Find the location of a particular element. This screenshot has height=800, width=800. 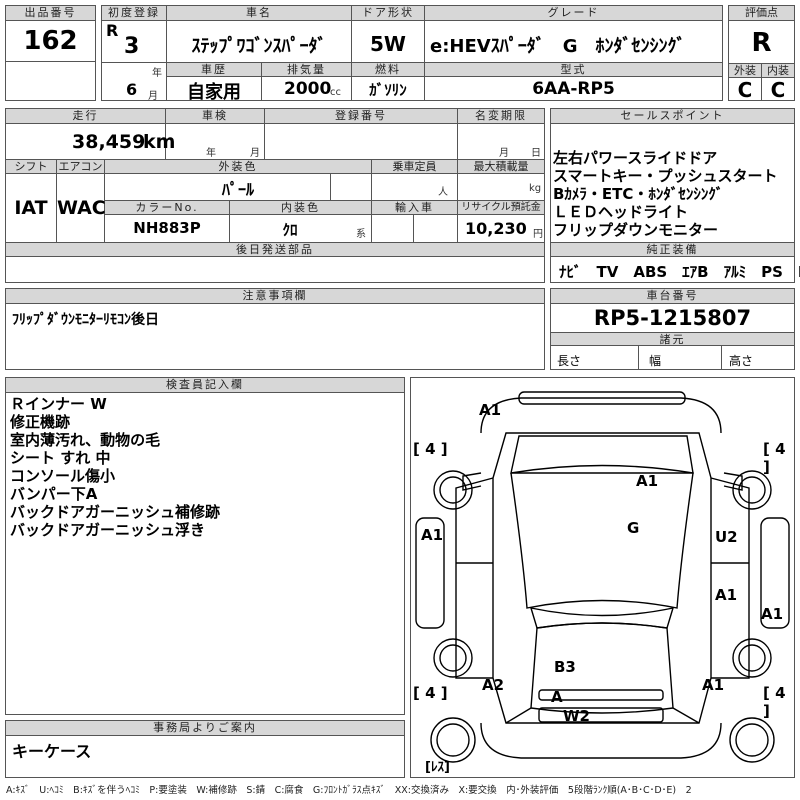

displacement: 2000 is located at coordinates (308, 89).